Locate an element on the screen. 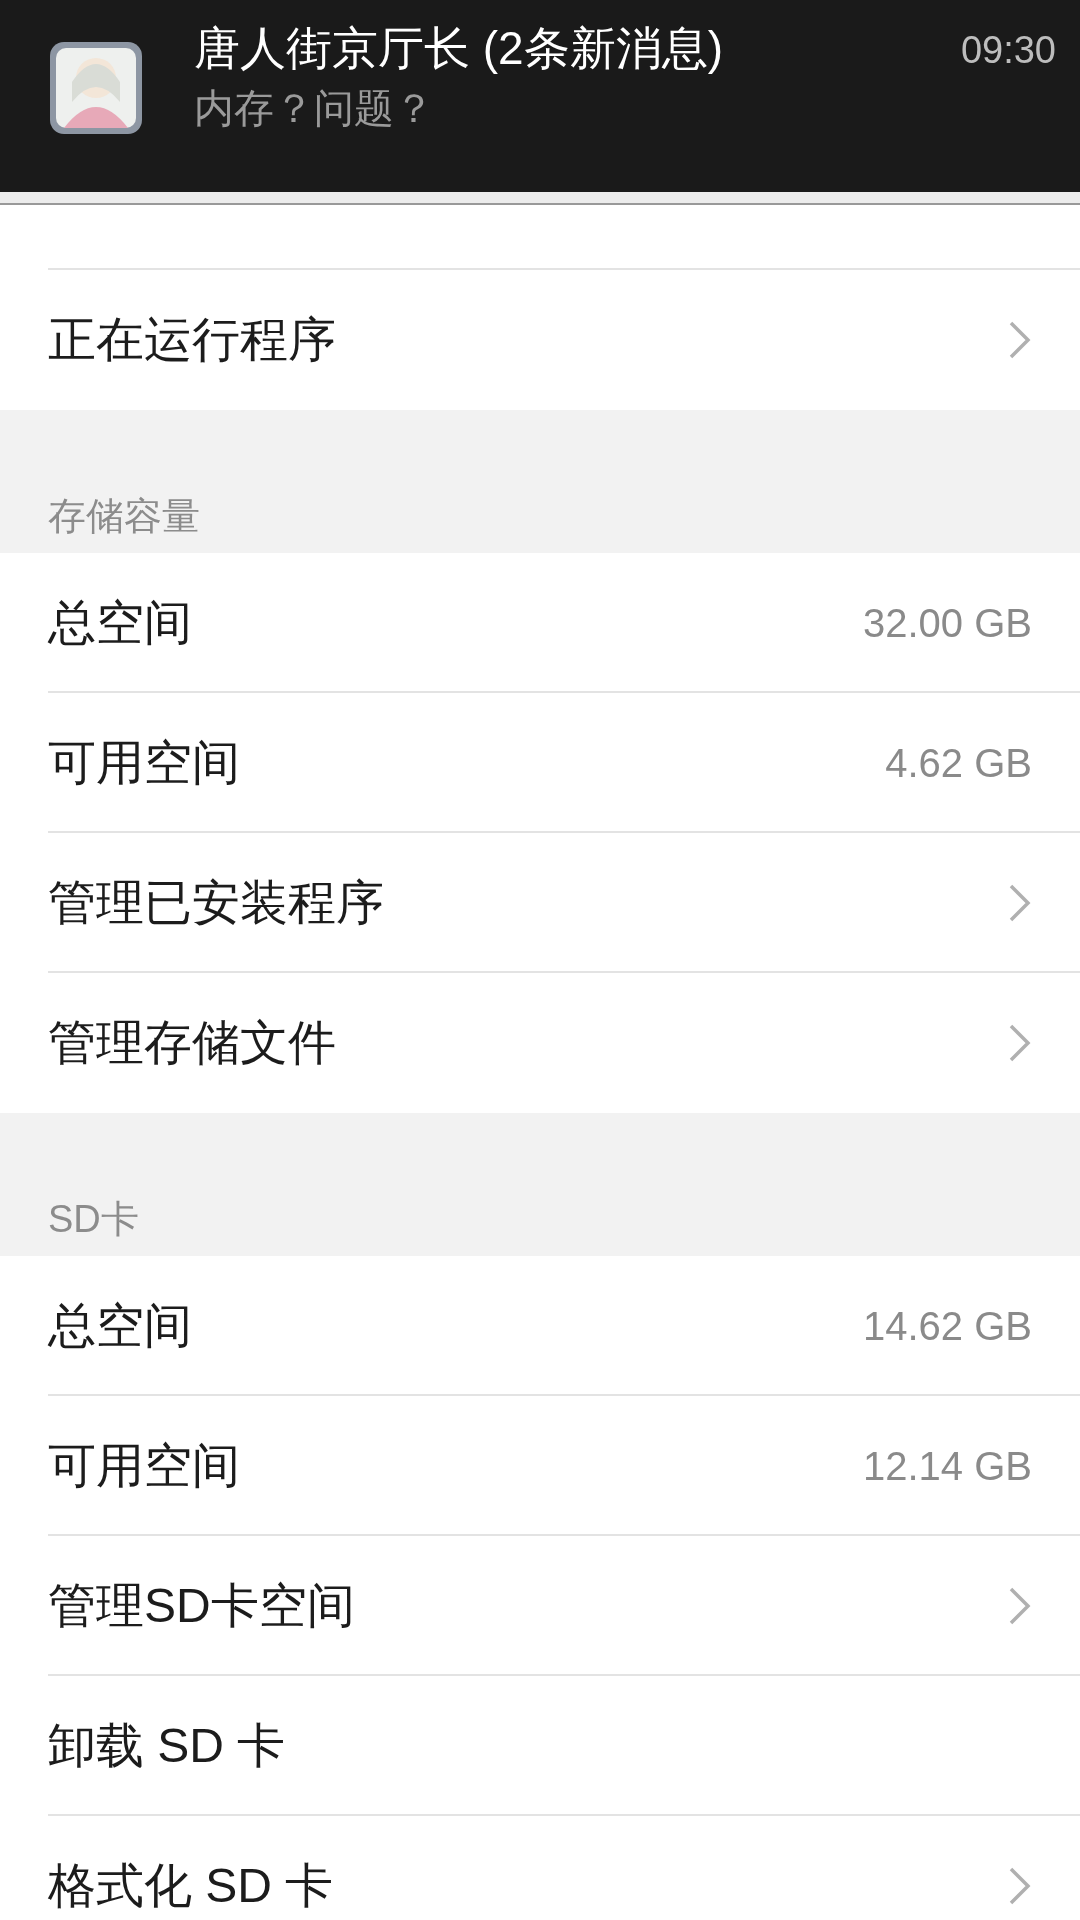 This screenshot has width=1080, height=1920. avatar-icon is located at coordinates (96, 88).